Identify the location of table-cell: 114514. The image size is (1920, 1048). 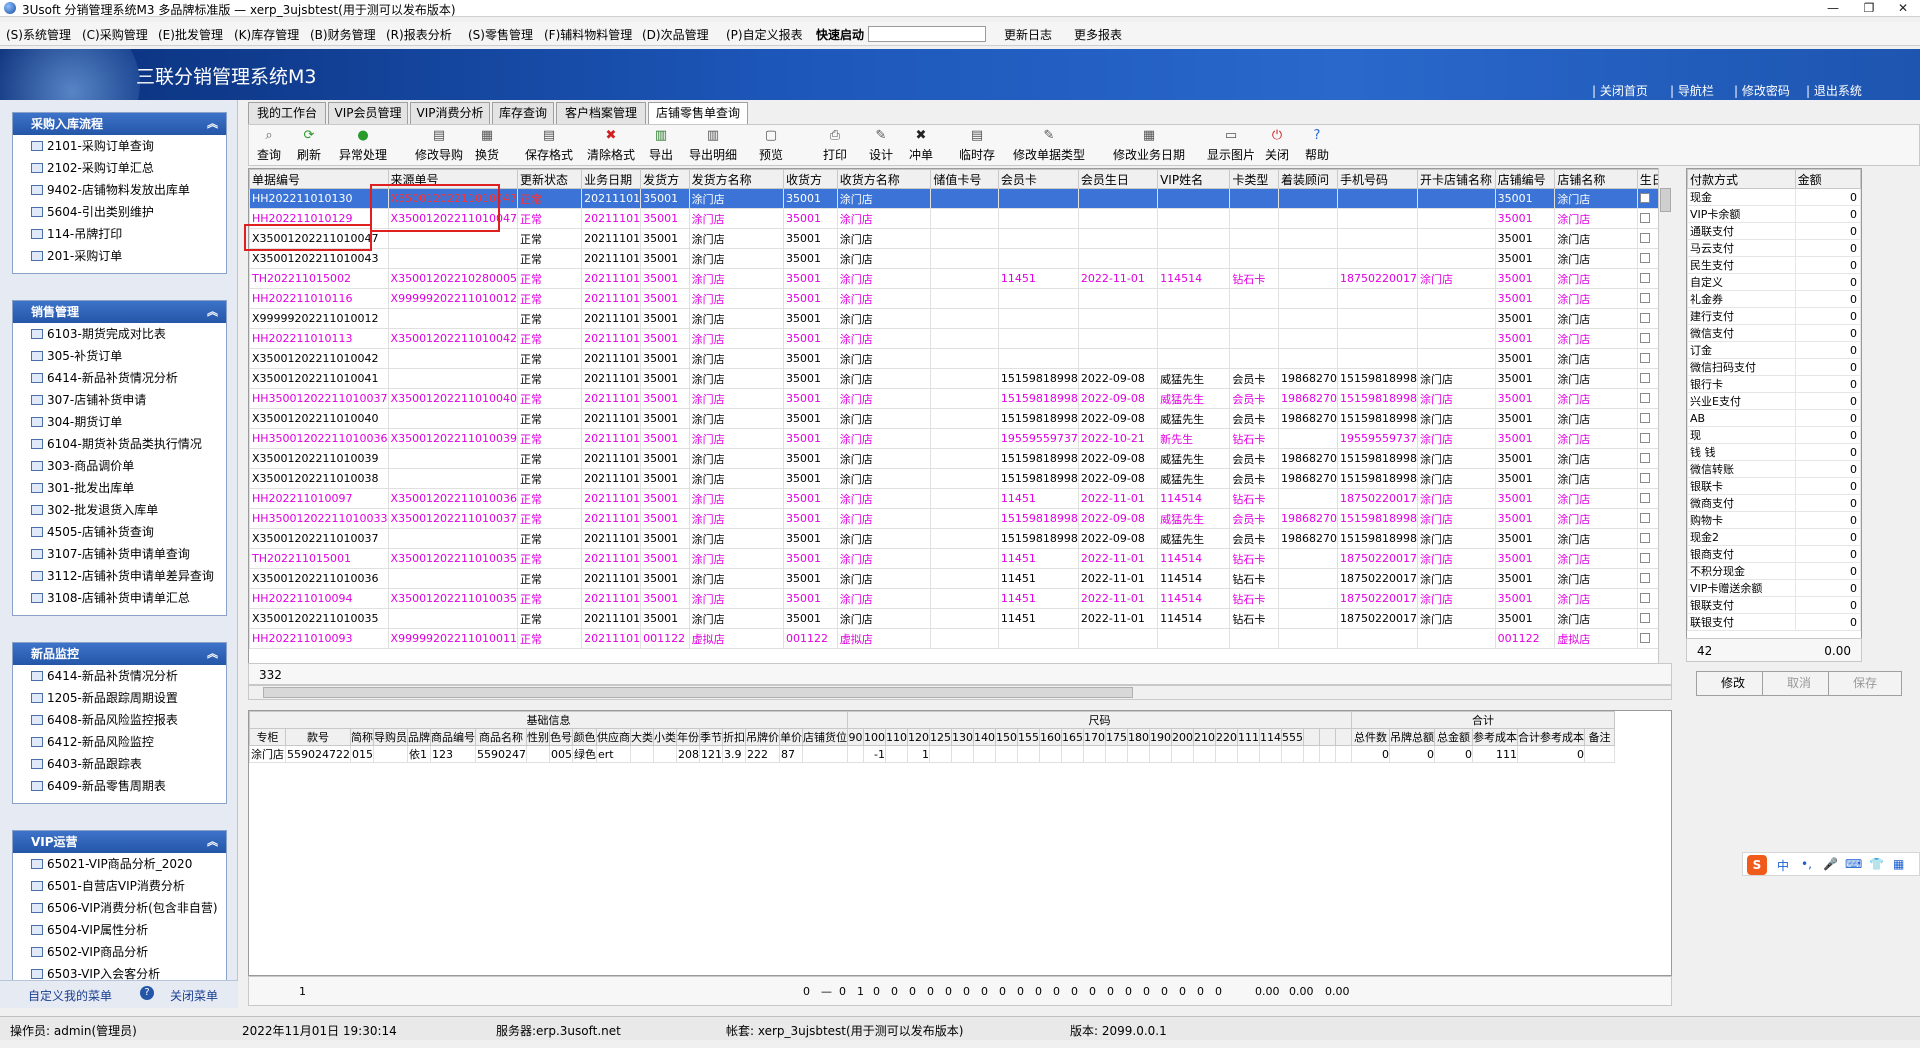
(1194, 278).